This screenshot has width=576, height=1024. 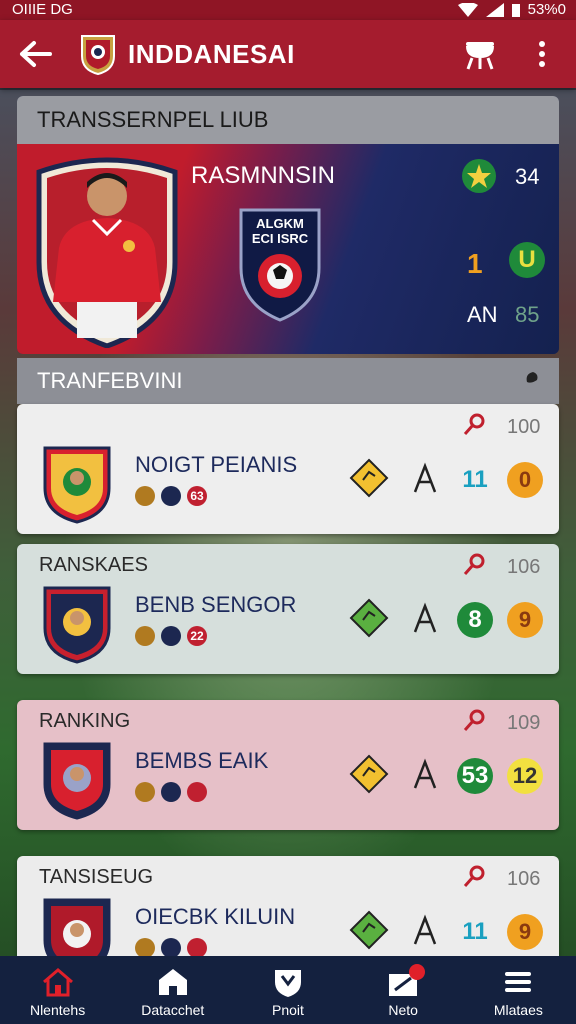 What do you see at coordinates (546, 9) in the screenshot?
I see `battery-percent: 53%0` at bounding box center [546, 9].